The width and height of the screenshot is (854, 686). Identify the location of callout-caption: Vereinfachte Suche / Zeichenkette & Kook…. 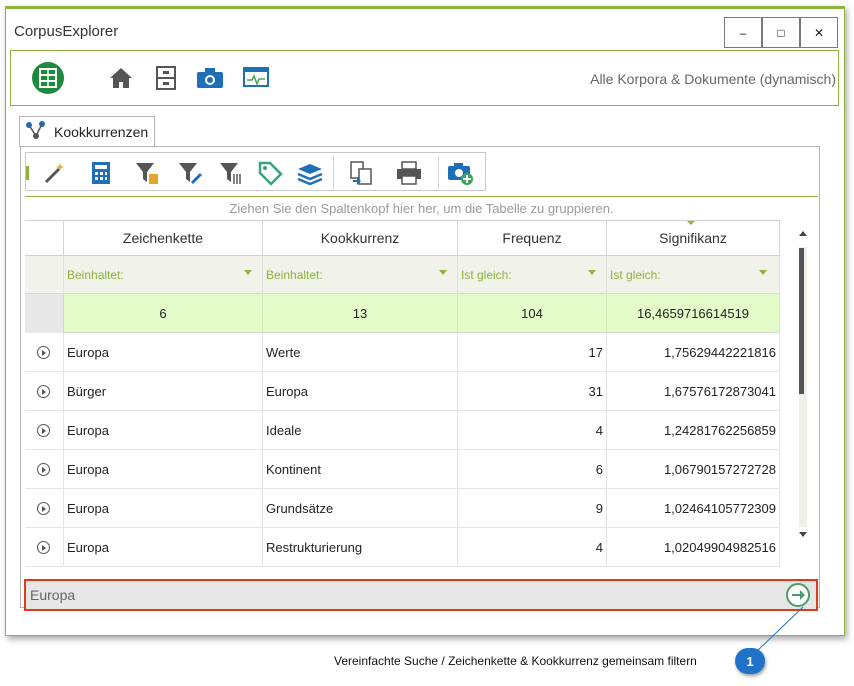
(515, 661).